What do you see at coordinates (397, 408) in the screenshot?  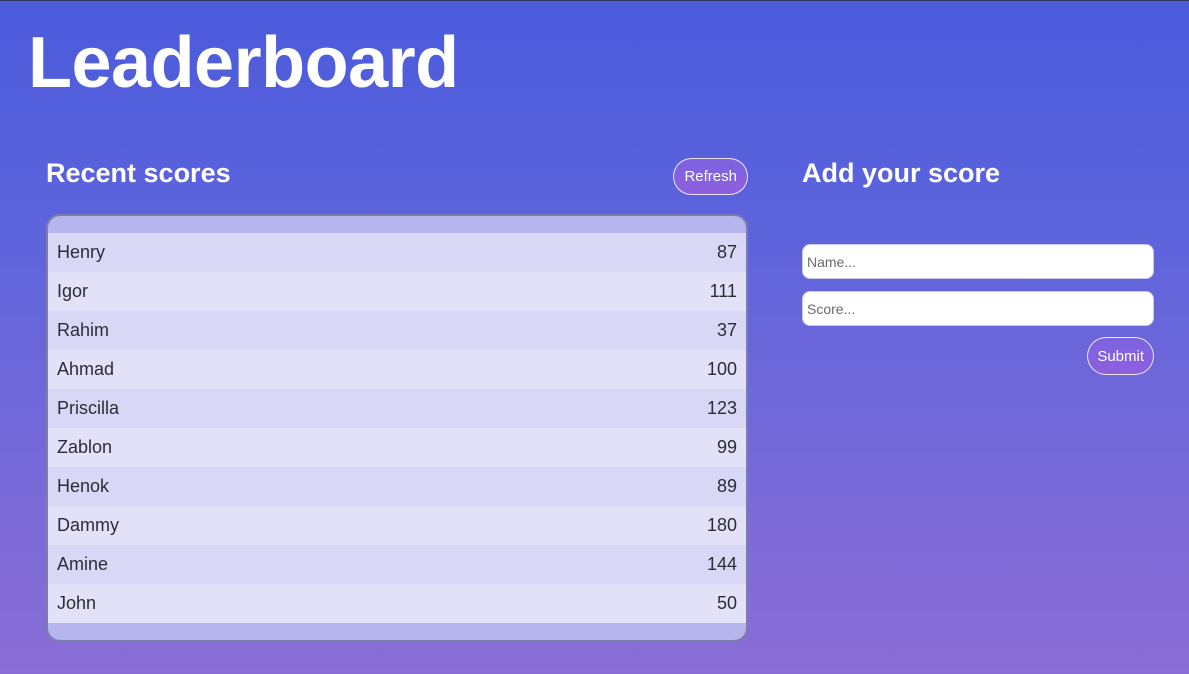 I see `table-row: Priscilla 123` at bounding box center [397, 408].